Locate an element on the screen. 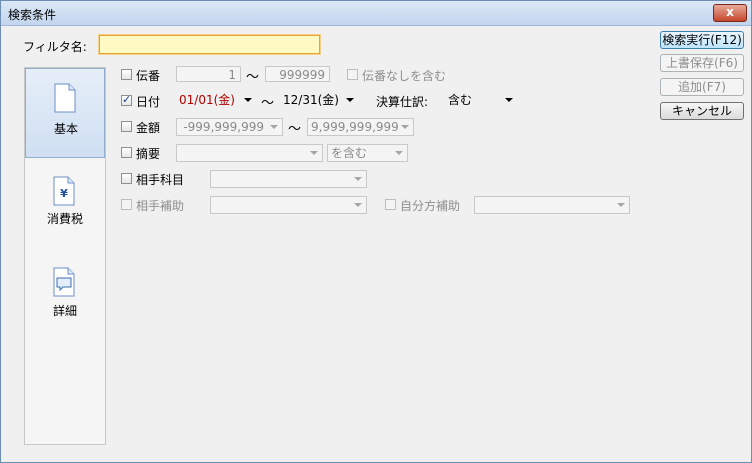 Image resolution: width=752 pixels, height=463 pixels. yen-document-icon: ¥ is located at coordinates (64, 191).